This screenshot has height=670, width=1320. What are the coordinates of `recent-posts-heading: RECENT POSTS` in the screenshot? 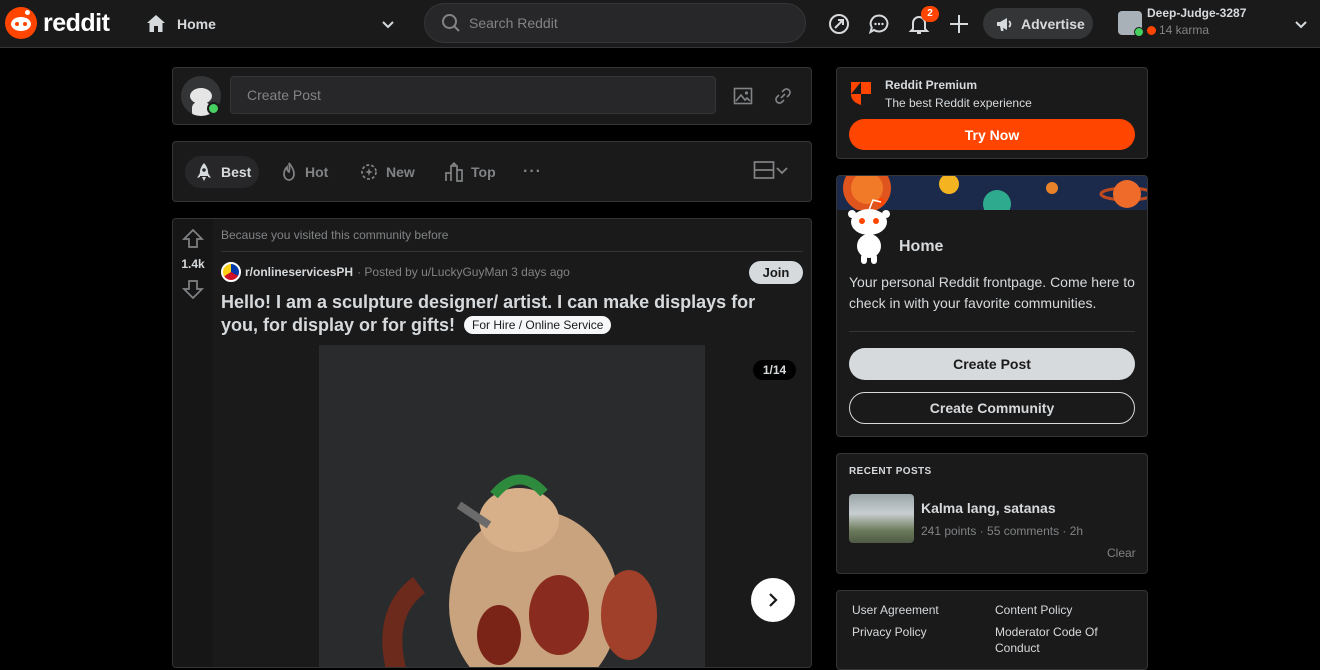 It's located at (890, 471).